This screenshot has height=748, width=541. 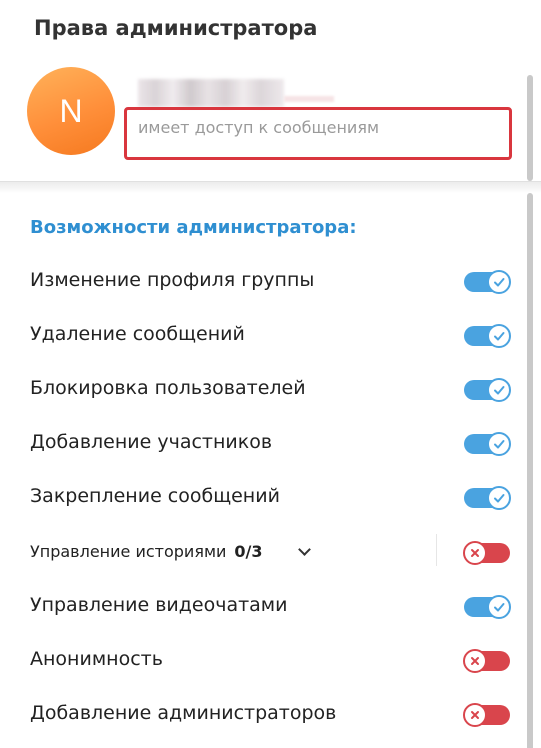 I want to click on permission-row-ban-users: Блокировка пользователей, so click(x=260, y=389).